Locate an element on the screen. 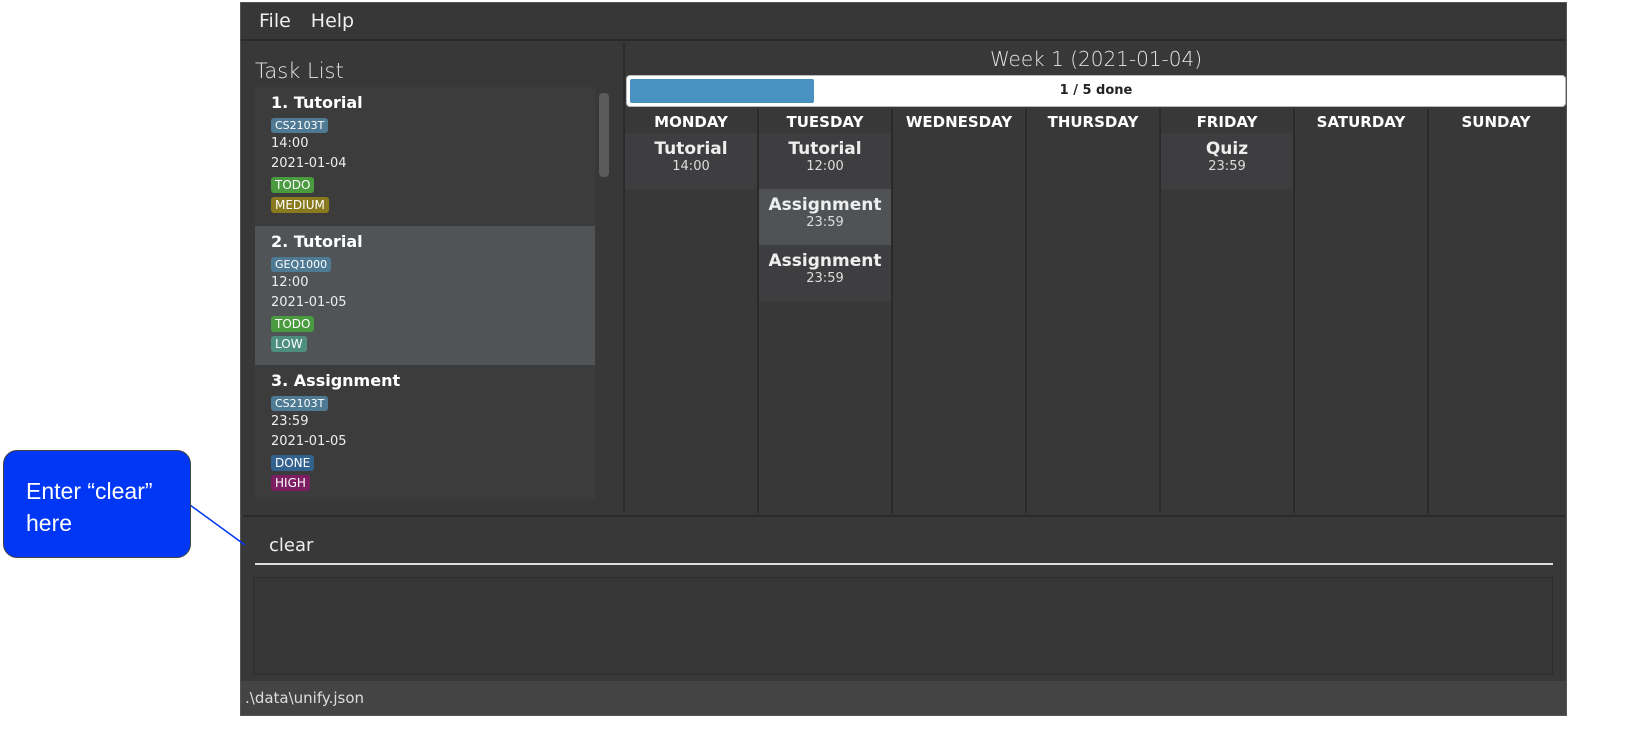 The image size is (1644, 754). callout-connector is located at coordinates (217, 525).